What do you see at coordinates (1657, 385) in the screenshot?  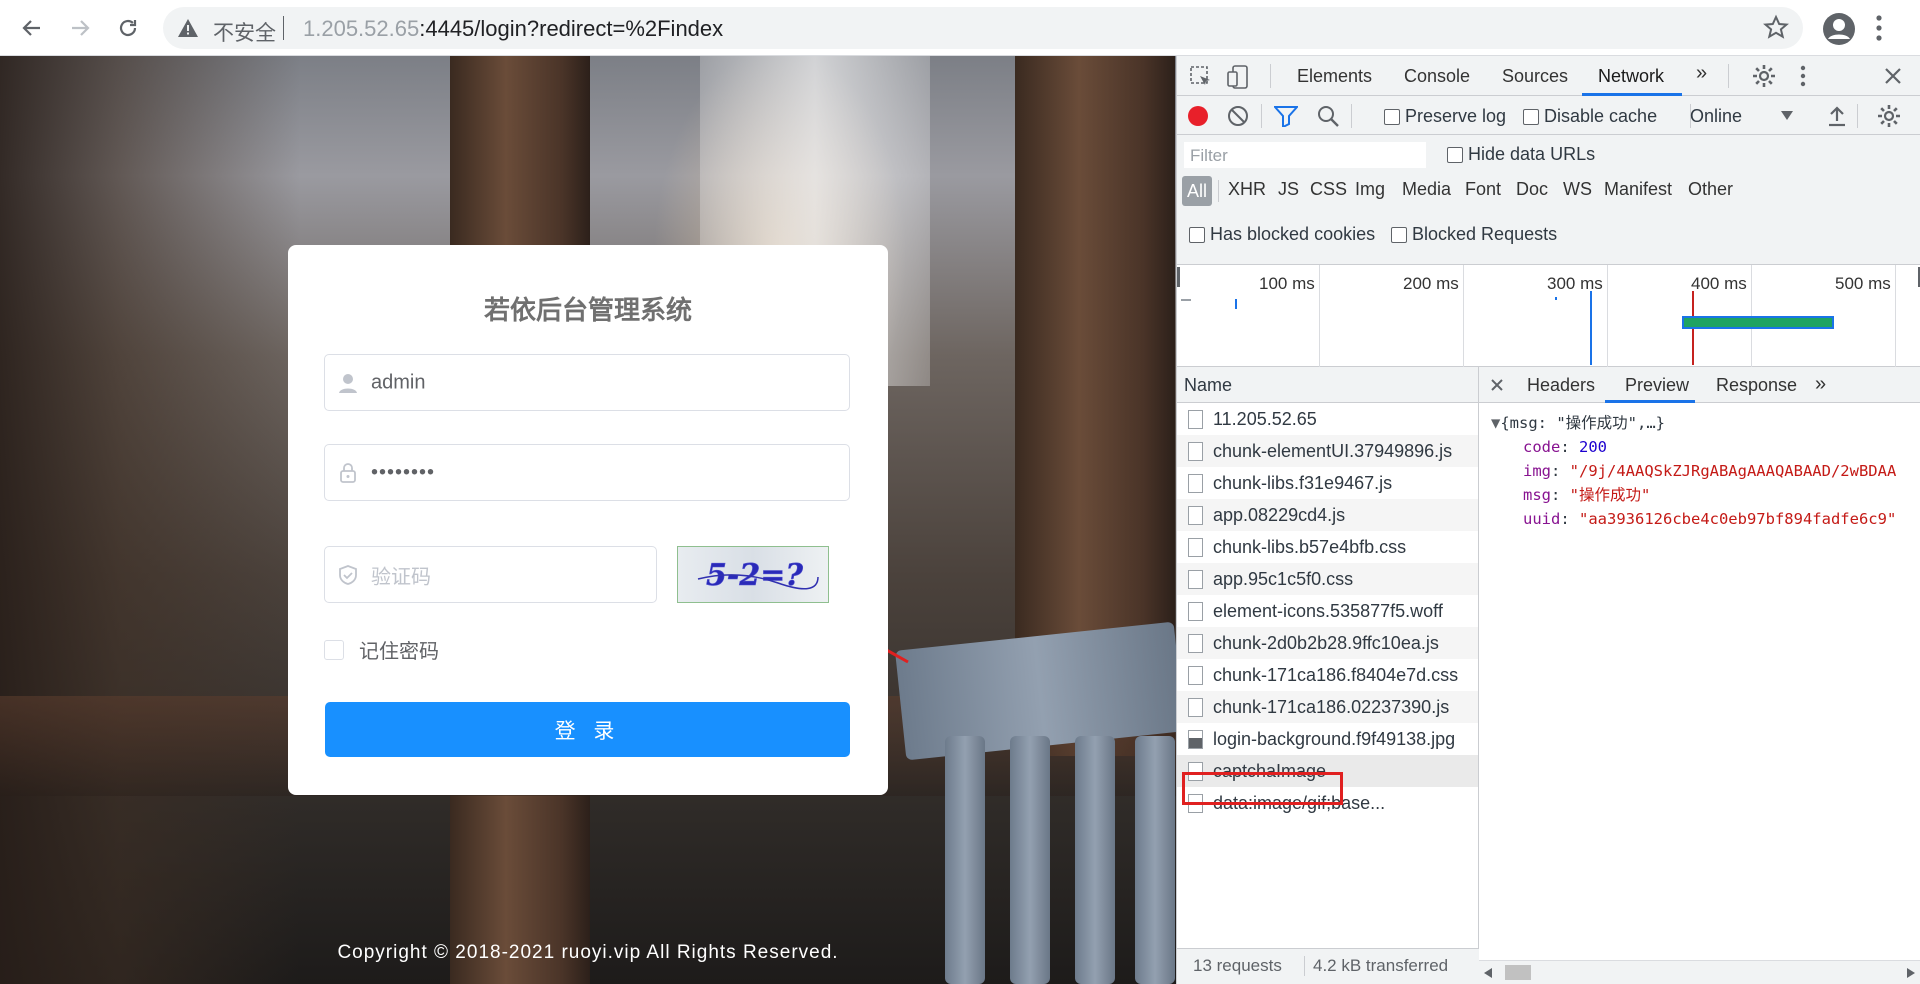 I see `tab-preview: Preview` at bounding box center [1657, 385].